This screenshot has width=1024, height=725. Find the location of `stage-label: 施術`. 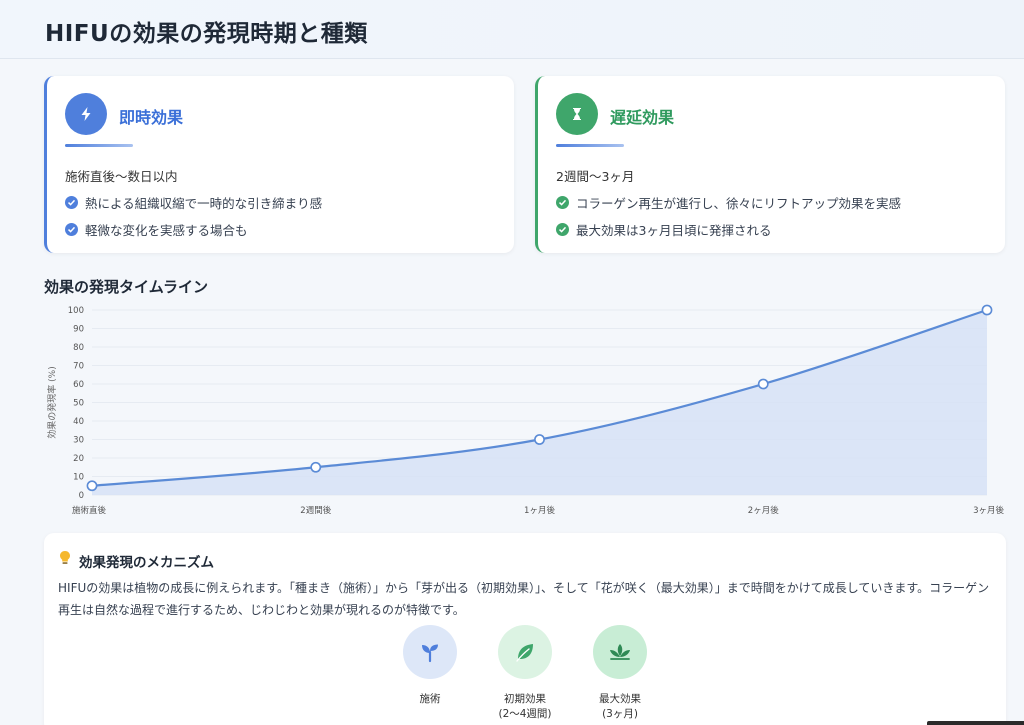

stage-label: 施術 is located at coordinates (430, 699).